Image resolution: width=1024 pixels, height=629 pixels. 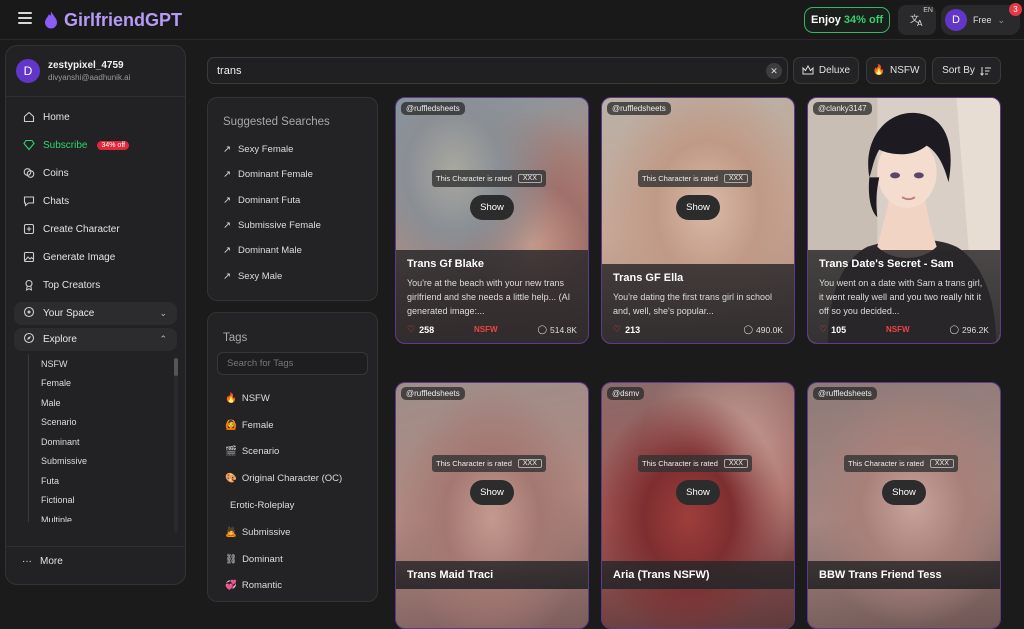 I want to click on tag-item: 🙇 Submissive, so click(x=296, y=532).